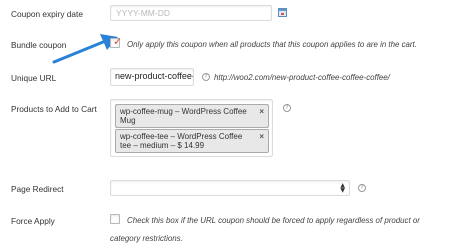 The image size is (450, 251). Describe the element at coordinates (33, 221) in the screenshot. I see `force-apply-label: Force Apply` at that location.